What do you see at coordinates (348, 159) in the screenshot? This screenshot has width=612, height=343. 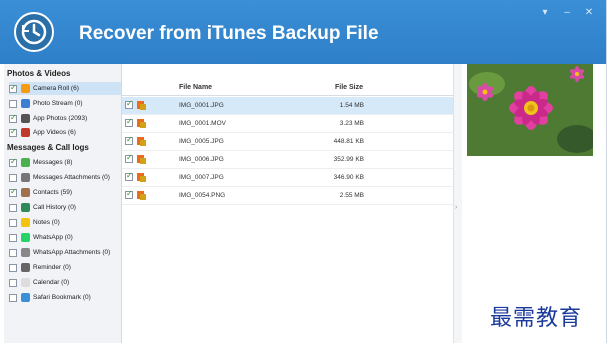 I see `file-size: 352.99 KB` at bounding box center [348, 159].